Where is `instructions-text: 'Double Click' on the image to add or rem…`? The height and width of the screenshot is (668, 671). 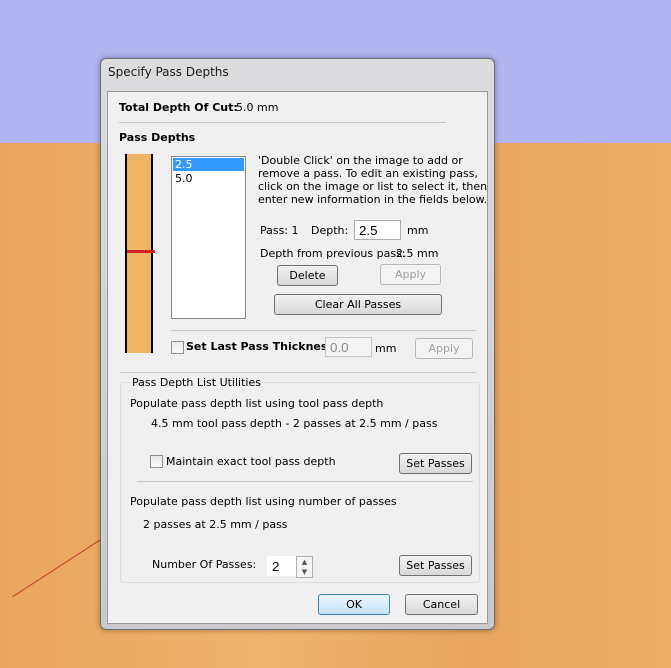
instructions-text: 'Double Click' on the image to add or rem… is located at coordinates (373, 180).